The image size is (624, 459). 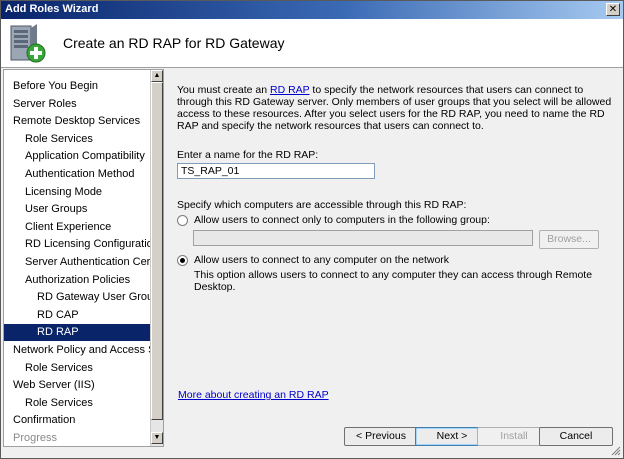 I want to click on nav-item: Client Experience, so click(x=77, y=227).